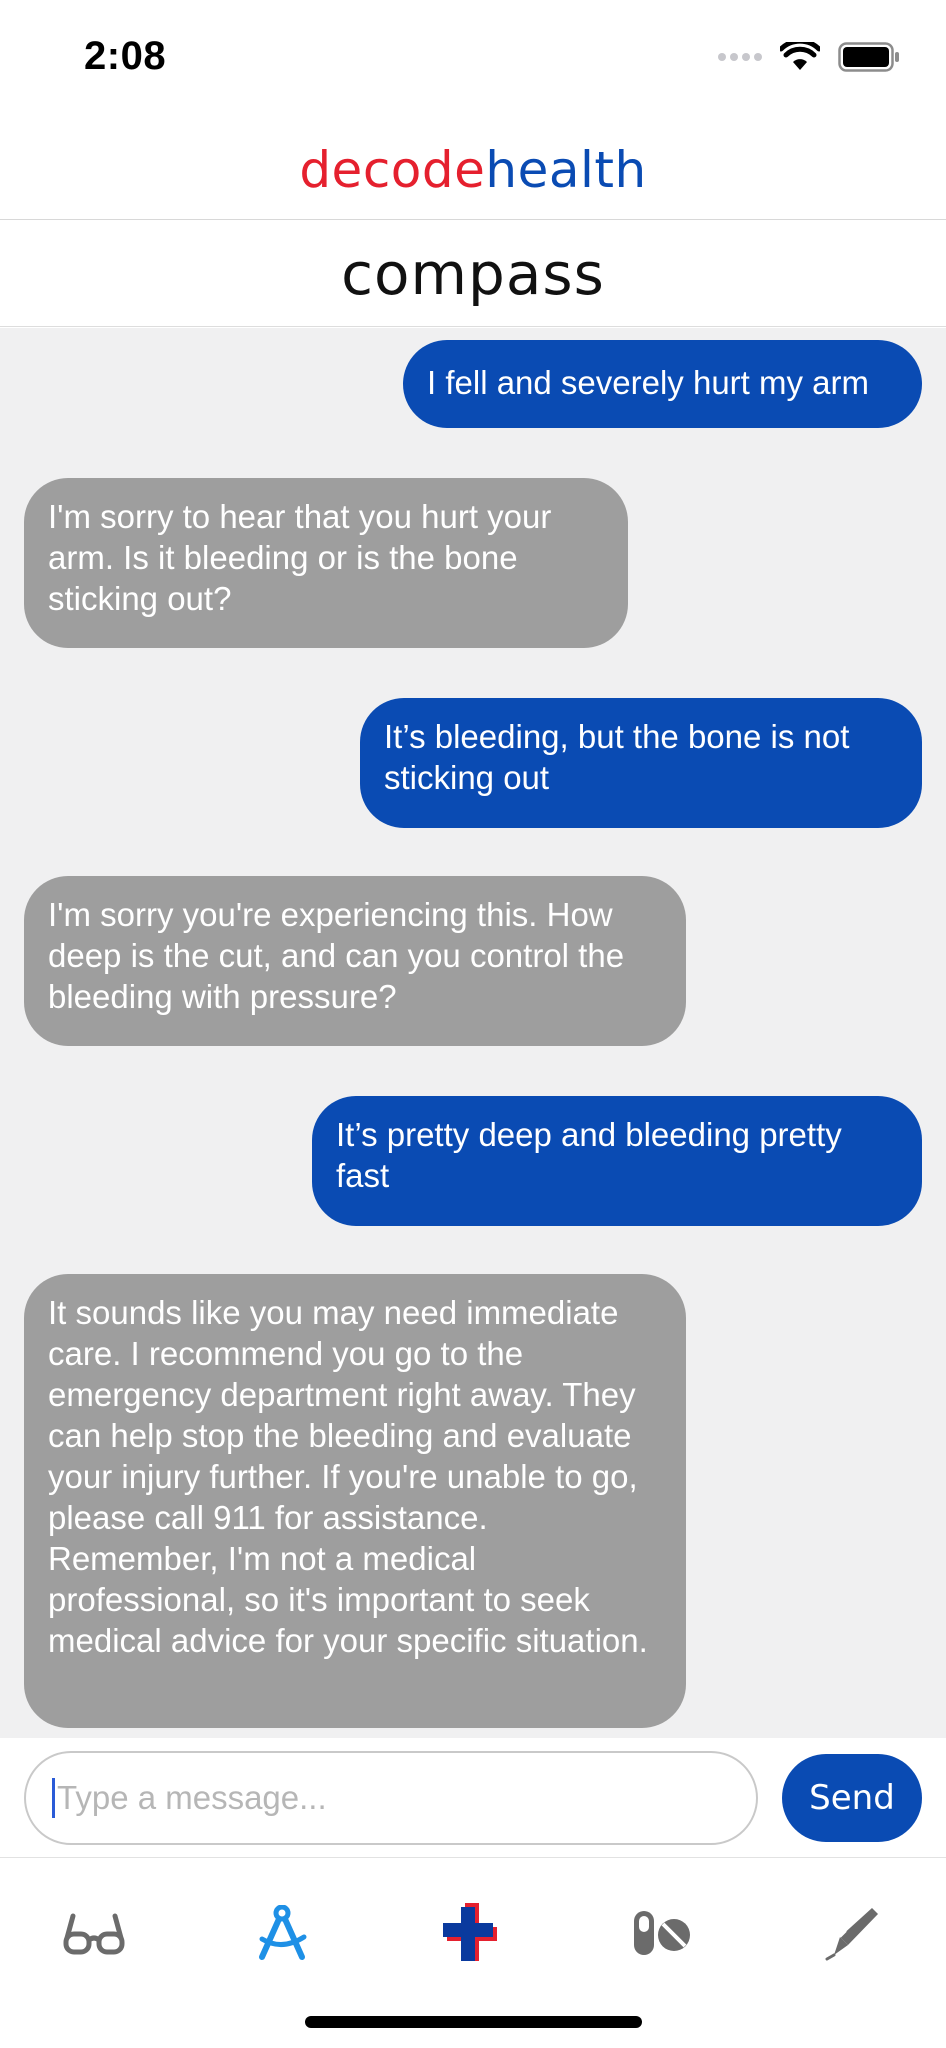 This screenshot has width=946, height=2048. I want to click on composer: Type a message... Send, so click(473, 1798).